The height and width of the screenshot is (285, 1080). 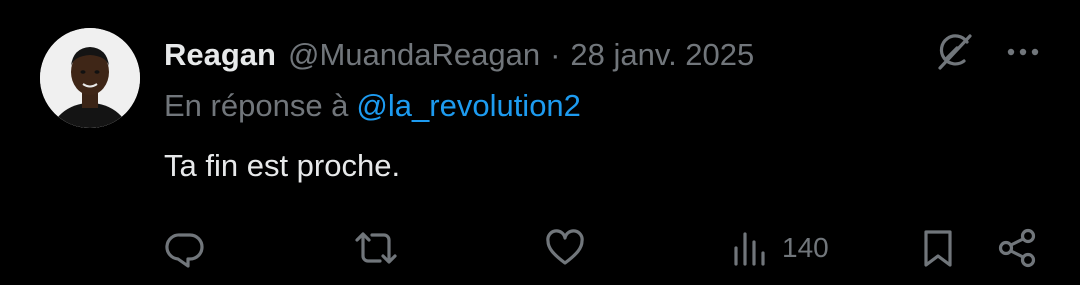 What do you see at coordinates (1023, 52) in the screenshot?
I see `more-icon` at bounding box center [1023, 52].